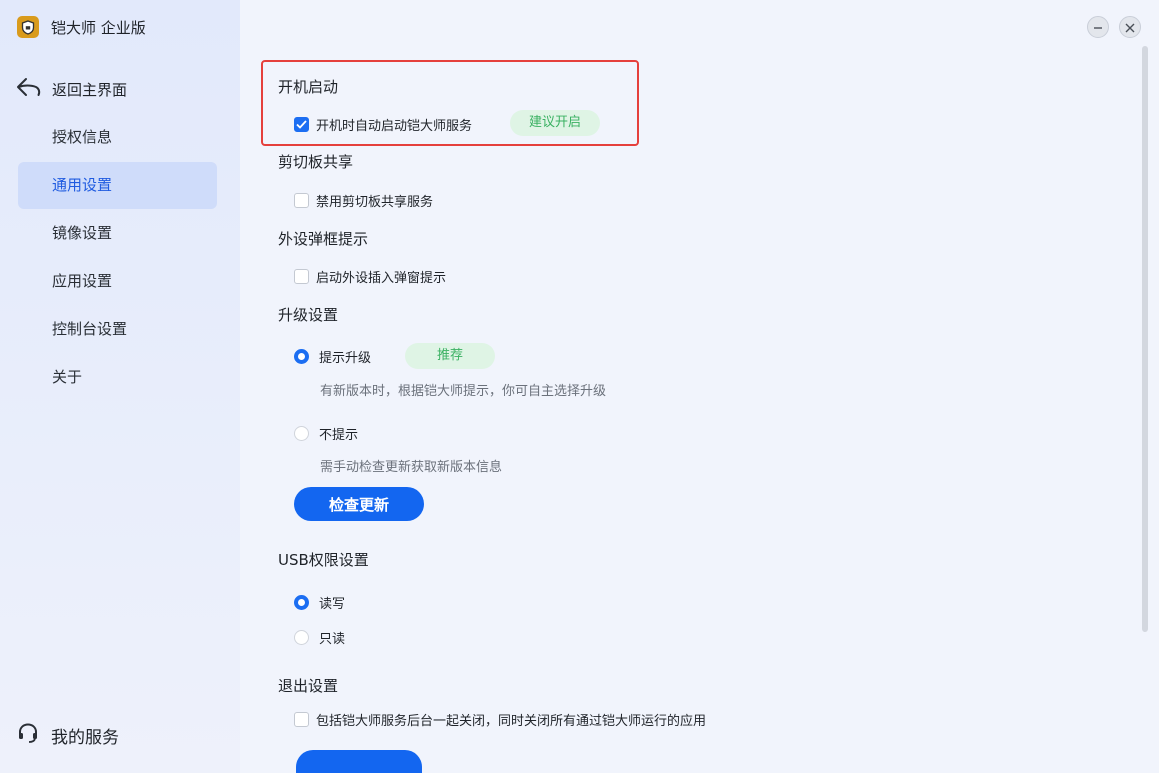 This screenshot has height=773, width=1159. Describe the element at coordinates (316, 162) in the screenshot. I see `clipboard-title: 剪切板共享` at that location.